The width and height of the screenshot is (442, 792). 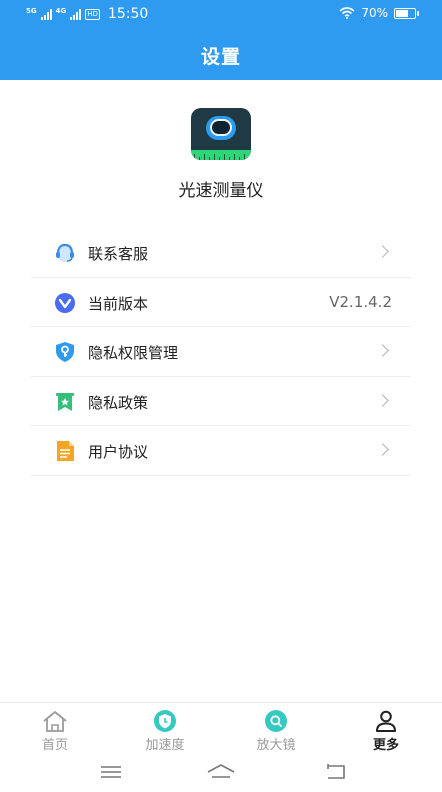 I want to click on tab-more: 更多, so click(x=386, y=729).